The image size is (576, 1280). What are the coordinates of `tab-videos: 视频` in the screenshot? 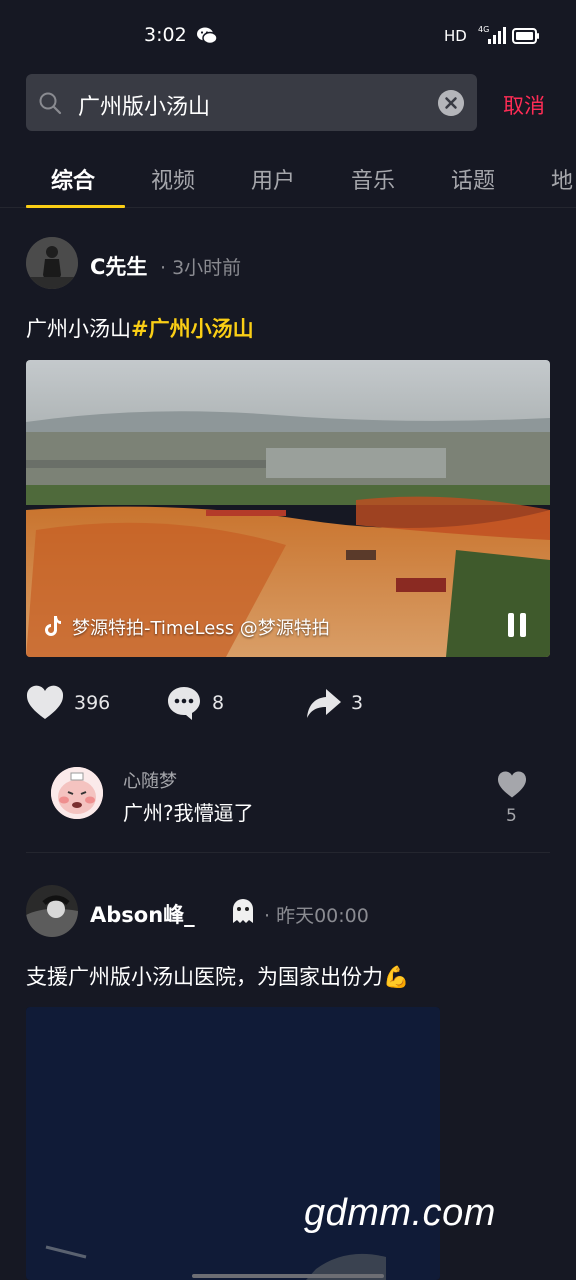 It's located at (173, 179).